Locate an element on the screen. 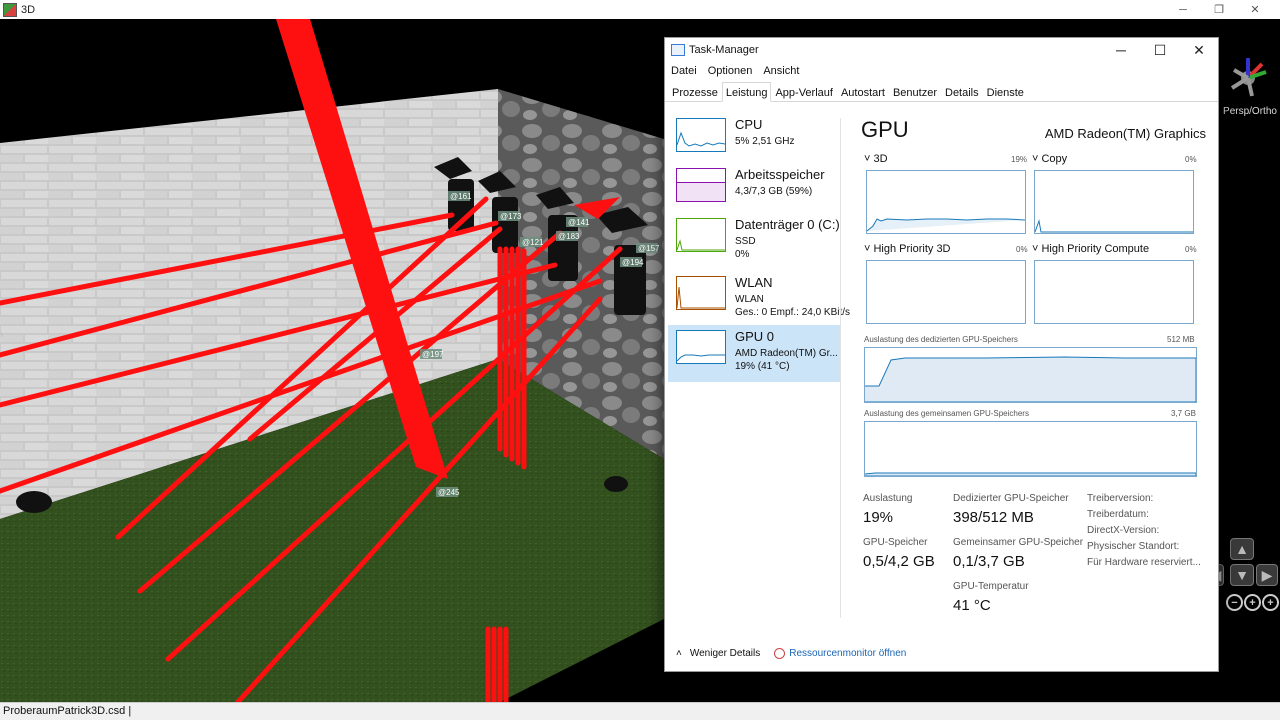  scene-label: @157 is located at coordinates (648, 248).